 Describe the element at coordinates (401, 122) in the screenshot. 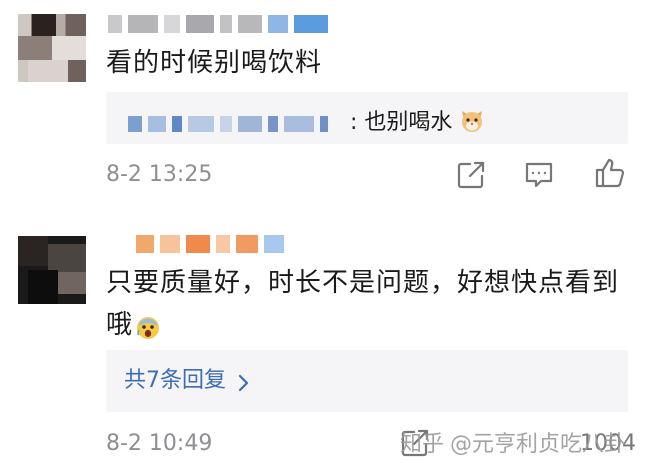

I see `reply-text: : 也别喝水` at that location.